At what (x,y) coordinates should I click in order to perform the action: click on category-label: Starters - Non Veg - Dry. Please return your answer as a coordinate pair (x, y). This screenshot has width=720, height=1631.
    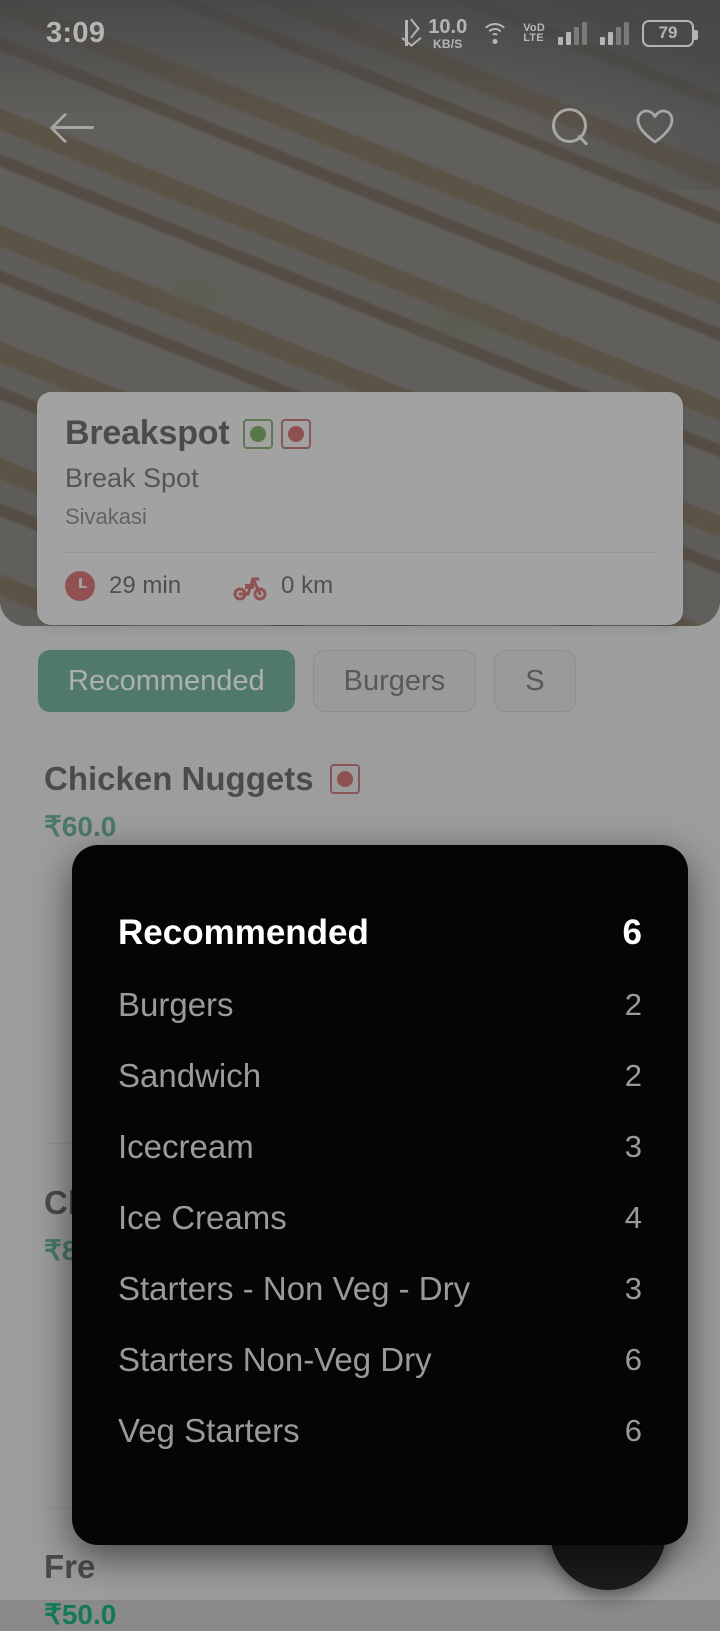
    Looking at the image, I should click on (294, 1288).